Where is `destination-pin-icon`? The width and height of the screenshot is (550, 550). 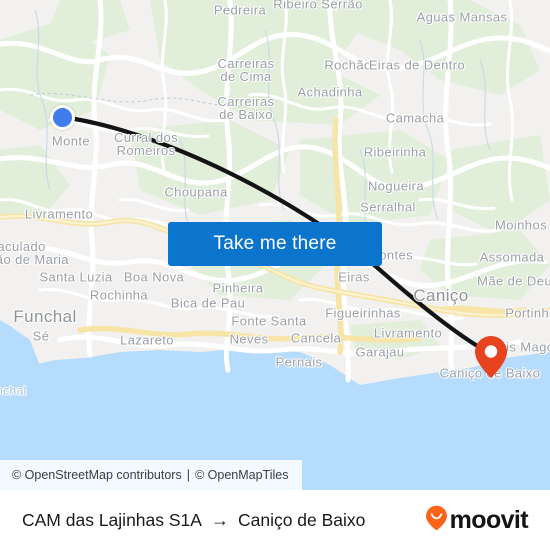
destination-pin-icon is located at coordinates (491, 357).